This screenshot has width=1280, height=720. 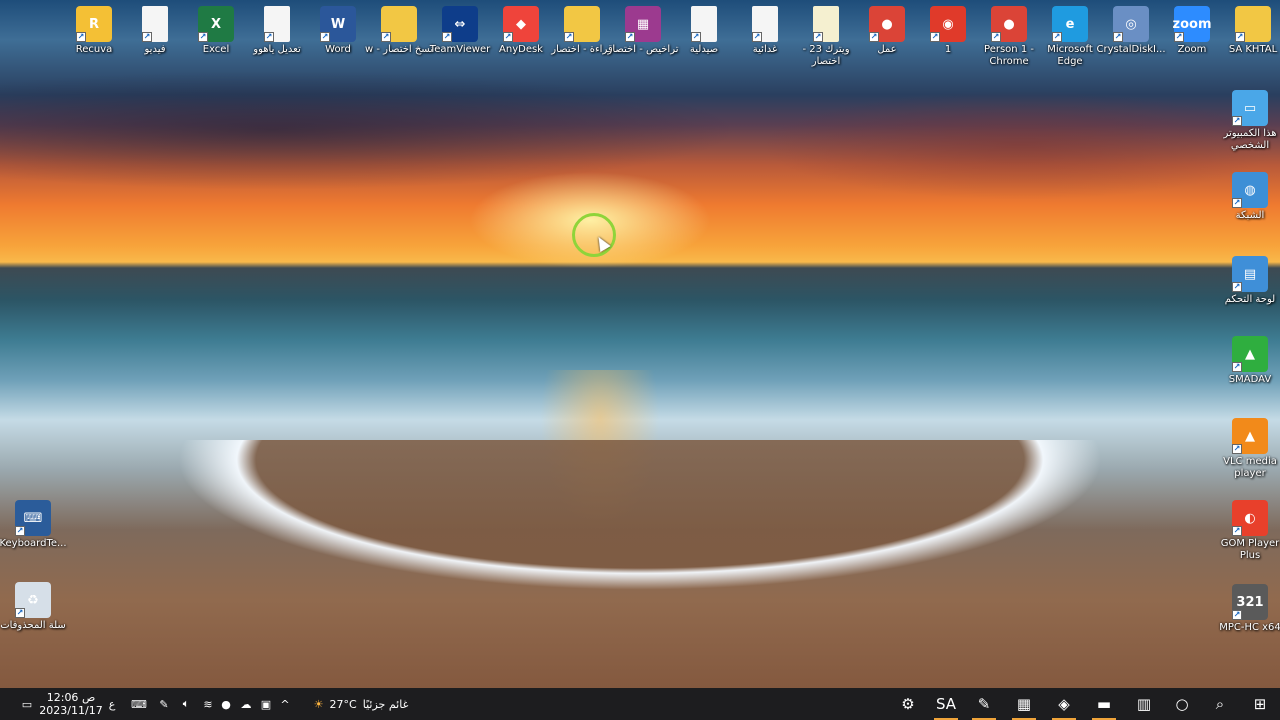 I want to click on paint-app-icon: ✎, so click(x=984, y=704).